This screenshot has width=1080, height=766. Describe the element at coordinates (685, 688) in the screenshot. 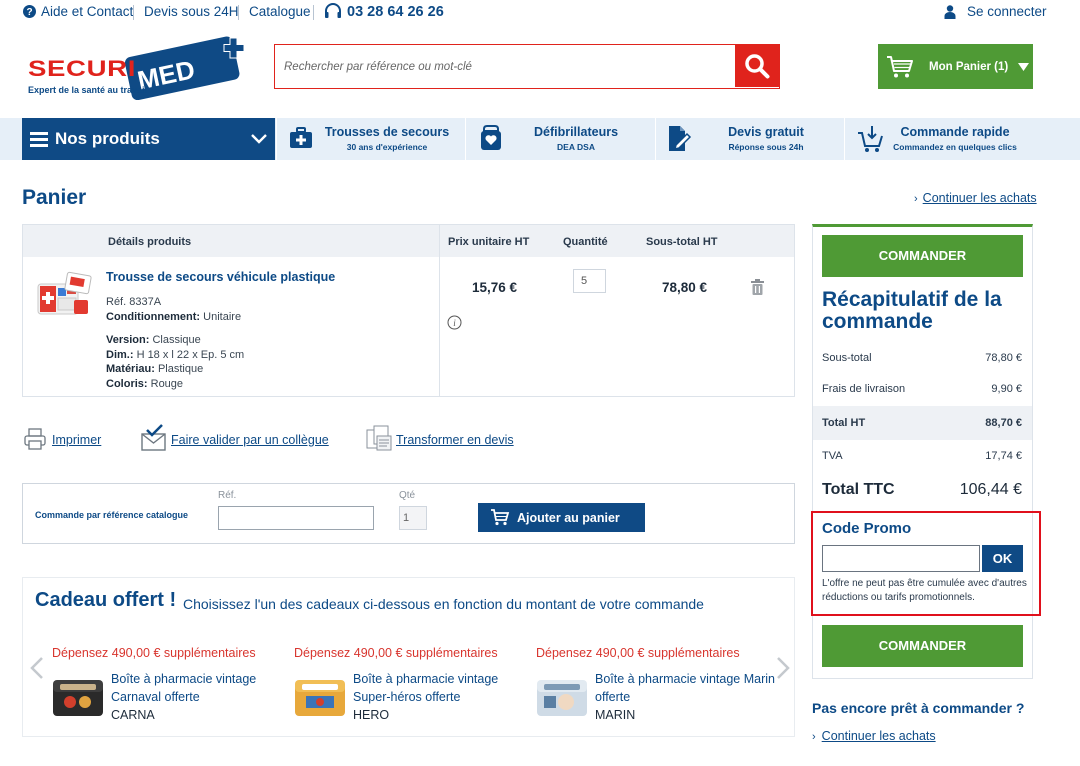

I see `gift-name: Boîte à pharmacie vintage Marin offerte` at that location.